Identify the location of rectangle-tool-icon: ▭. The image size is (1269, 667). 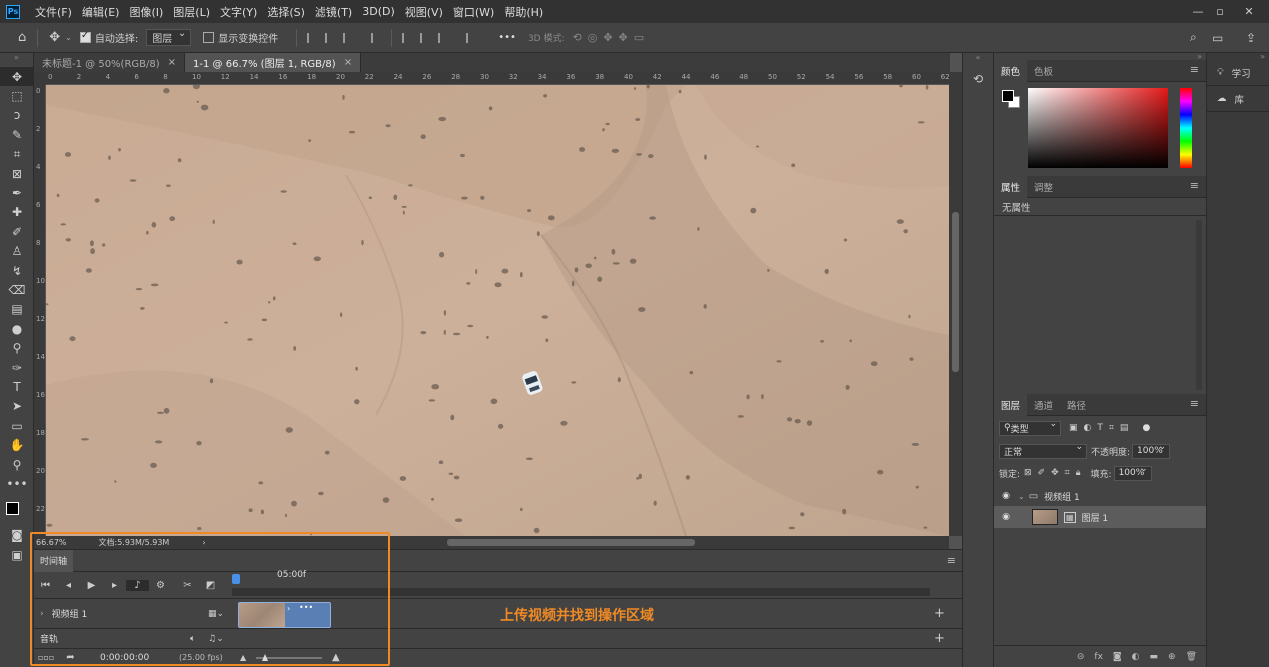
(17, 425).